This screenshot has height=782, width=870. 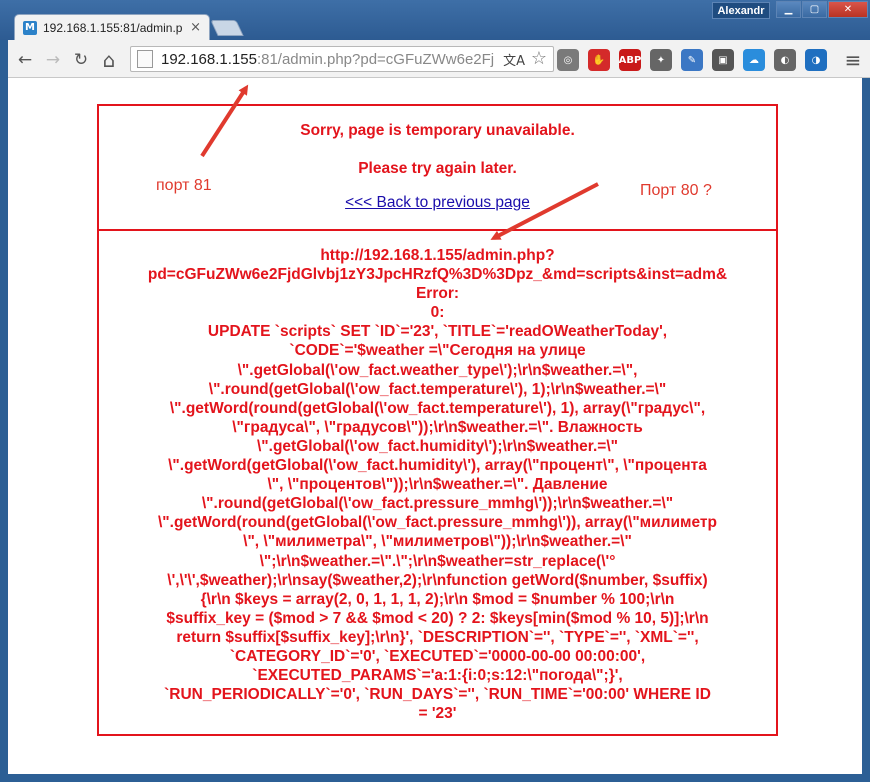 What do you see at coordinates (848, 9) in the screenshot?
I see `close-window-button: ✕` at bounding box center [848, 9].